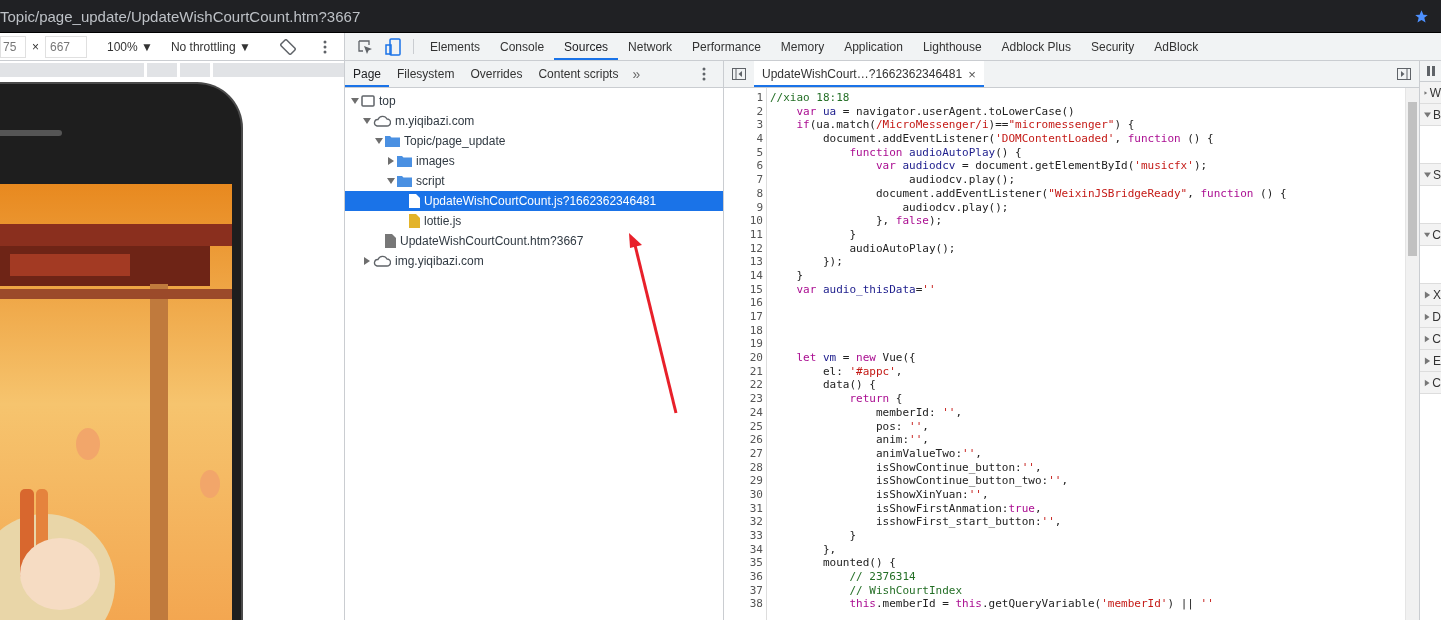 The height and width of the screenshot is (620, 1441). What do you see at coordinates (1031, 604) in the screenshot?
I see `code-line: this.memberId = this.getQueryVariable('memberId') || ''` at bounding box center [1031, 604].